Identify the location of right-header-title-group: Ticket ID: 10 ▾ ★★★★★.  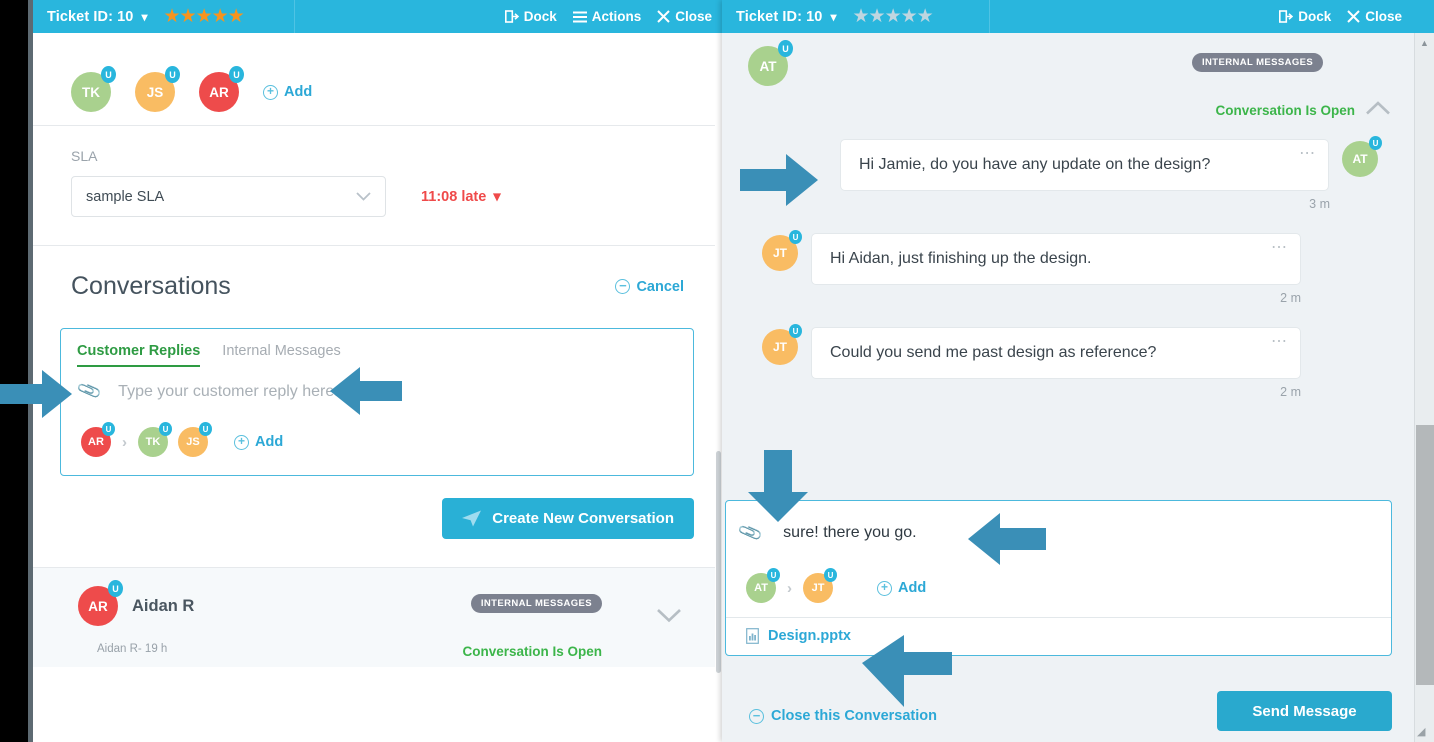
(834, 16).